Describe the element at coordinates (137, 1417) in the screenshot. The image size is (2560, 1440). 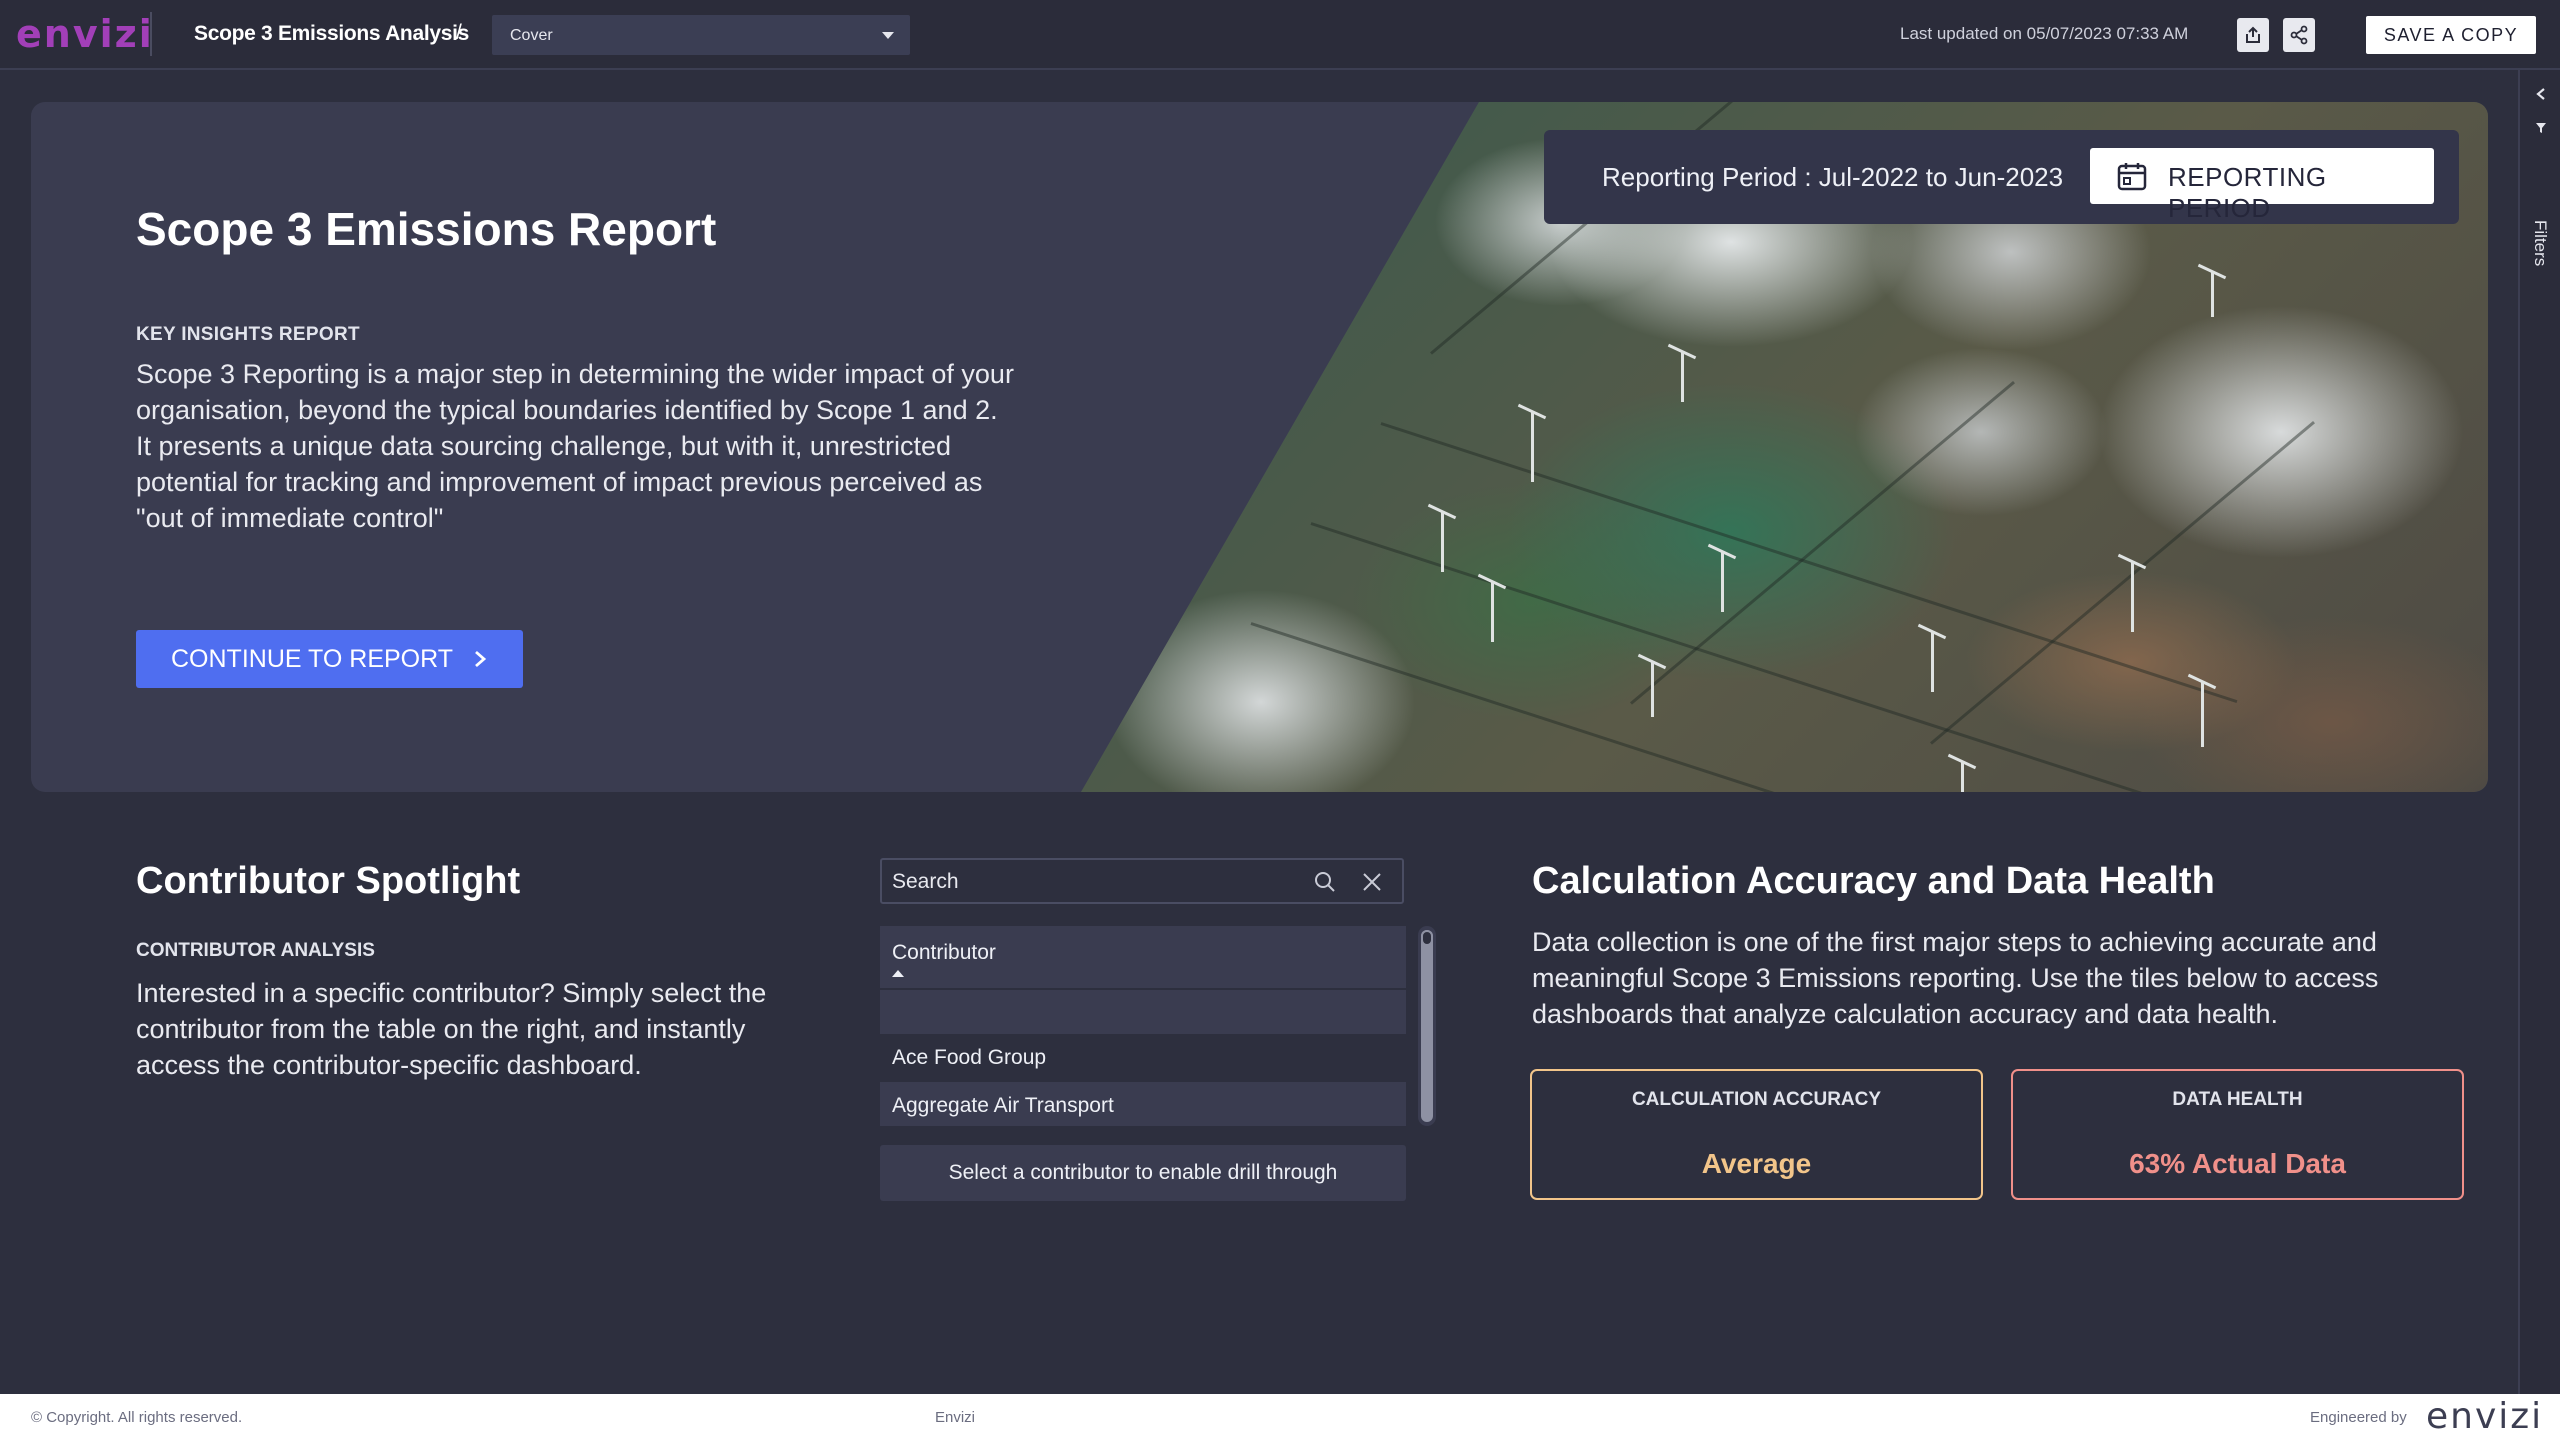
I see `footer-copyright: © Copyright. All rights reserved.` at that location.